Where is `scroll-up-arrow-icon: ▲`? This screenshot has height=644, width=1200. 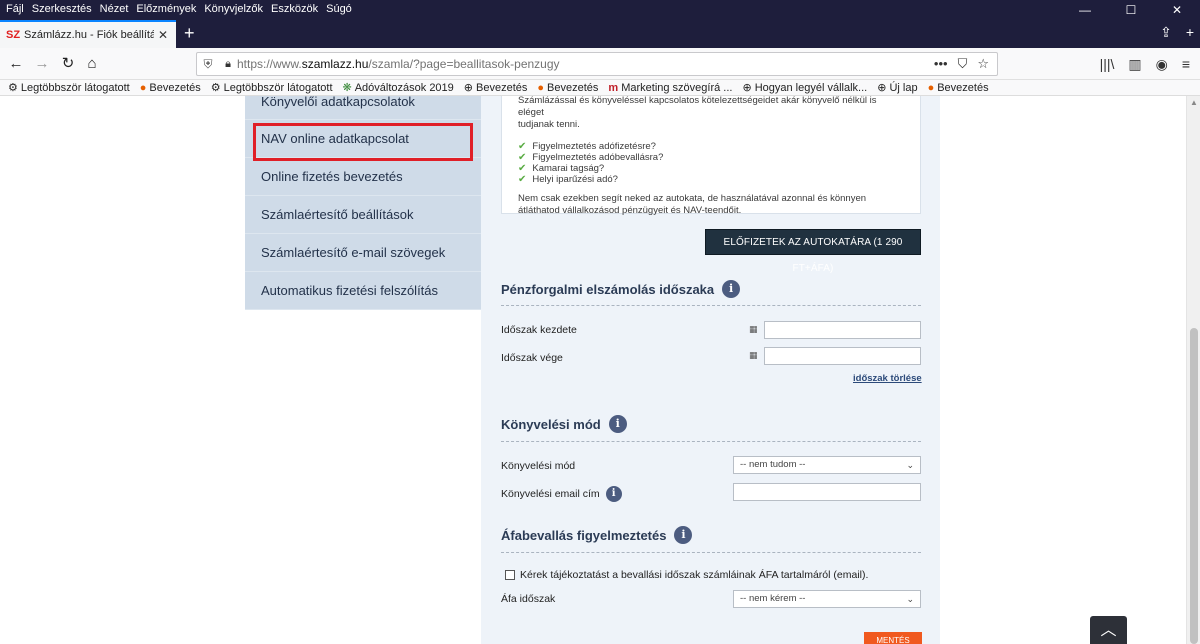
scroll-up-arrow-icon: ▲ is located at coordinates (1194, 102).